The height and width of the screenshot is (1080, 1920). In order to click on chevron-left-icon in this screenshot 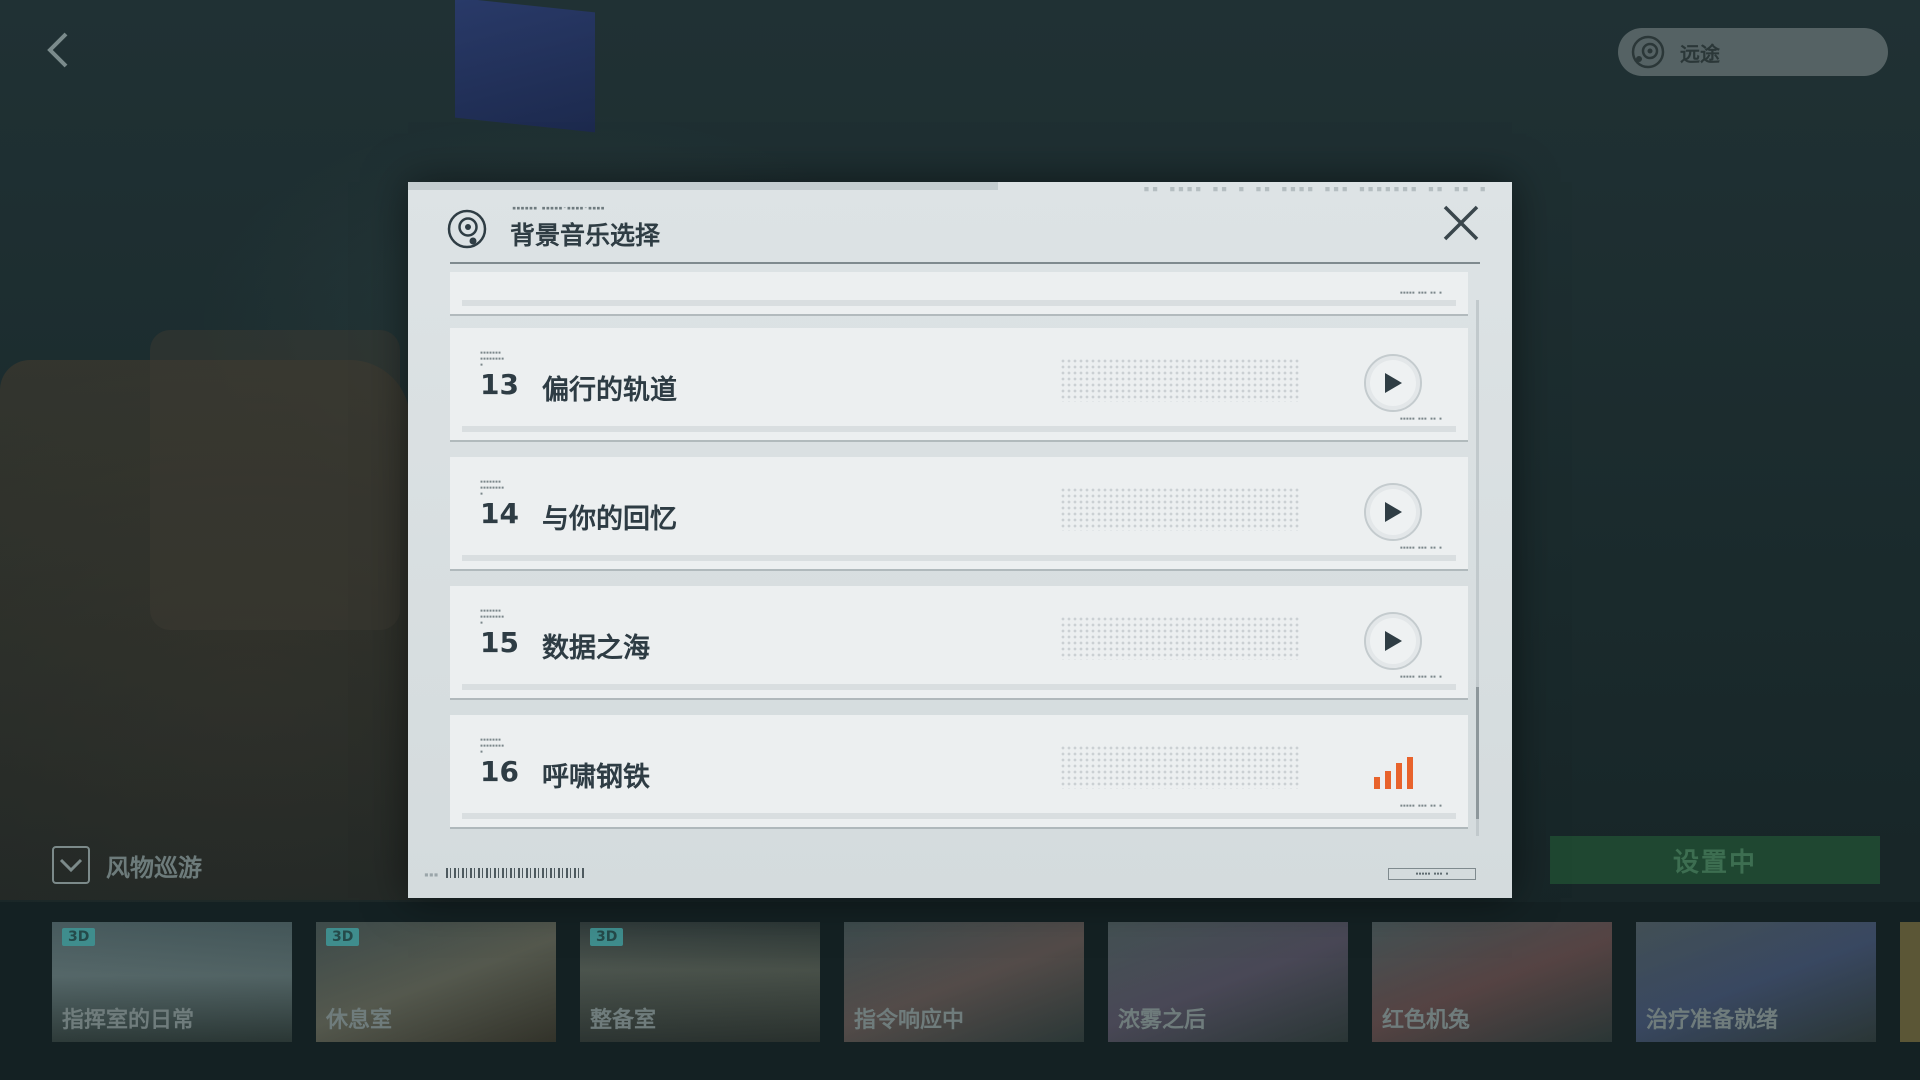, I will do `click(57, 50)`.